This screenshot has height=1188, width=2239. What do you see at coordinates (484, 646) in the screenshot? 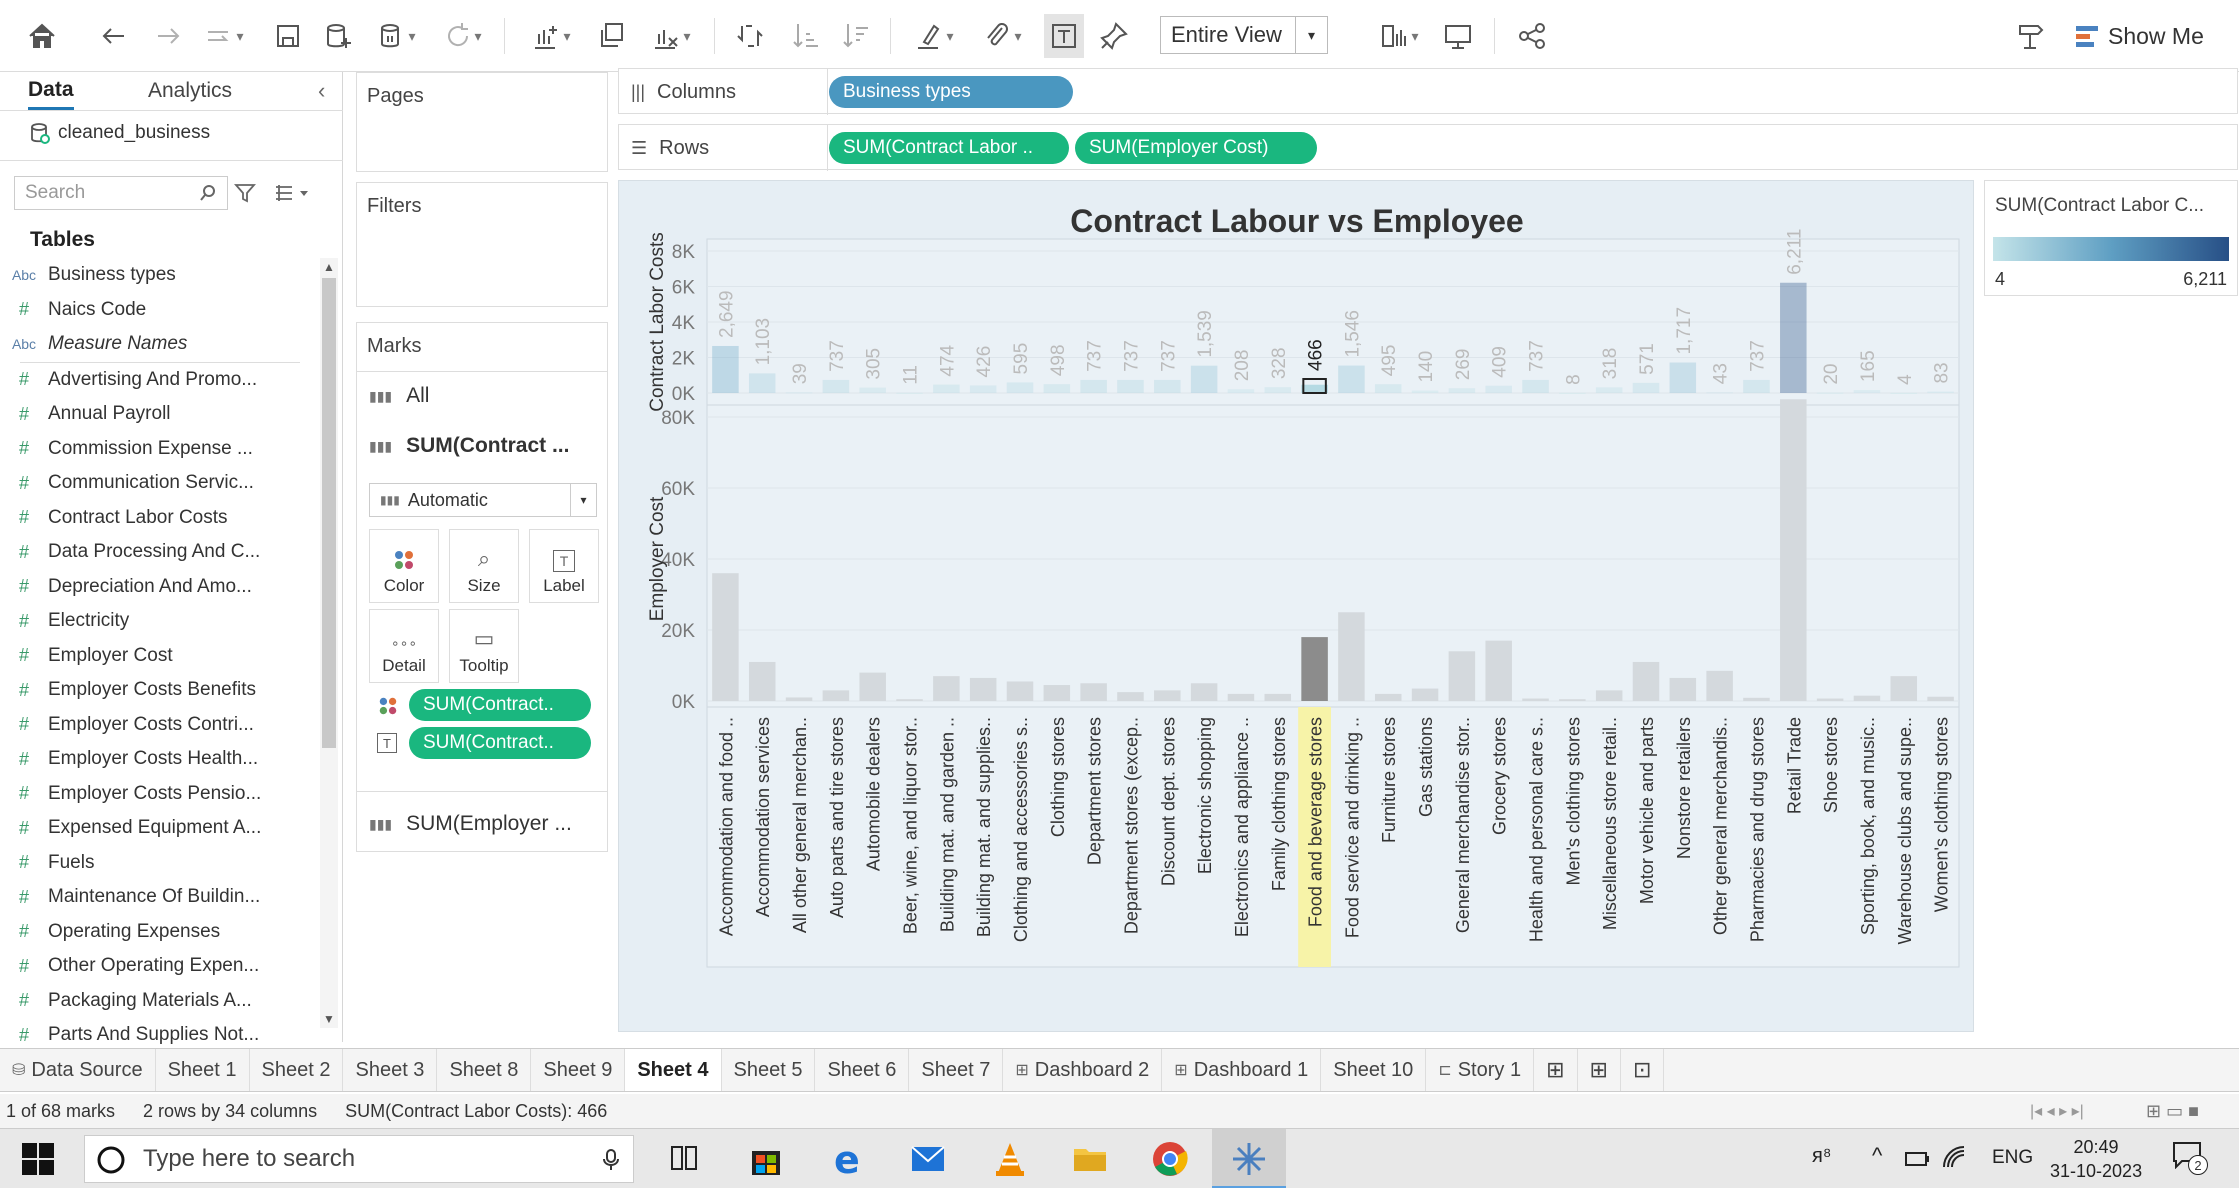
I see `tooltip-button: ▭ Tooltip` at bounding box center [484, 646].